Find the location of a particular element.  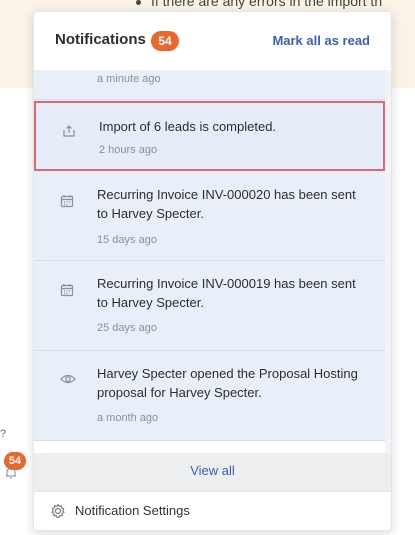

notification-list-filler is located at coordinates (209, 447).